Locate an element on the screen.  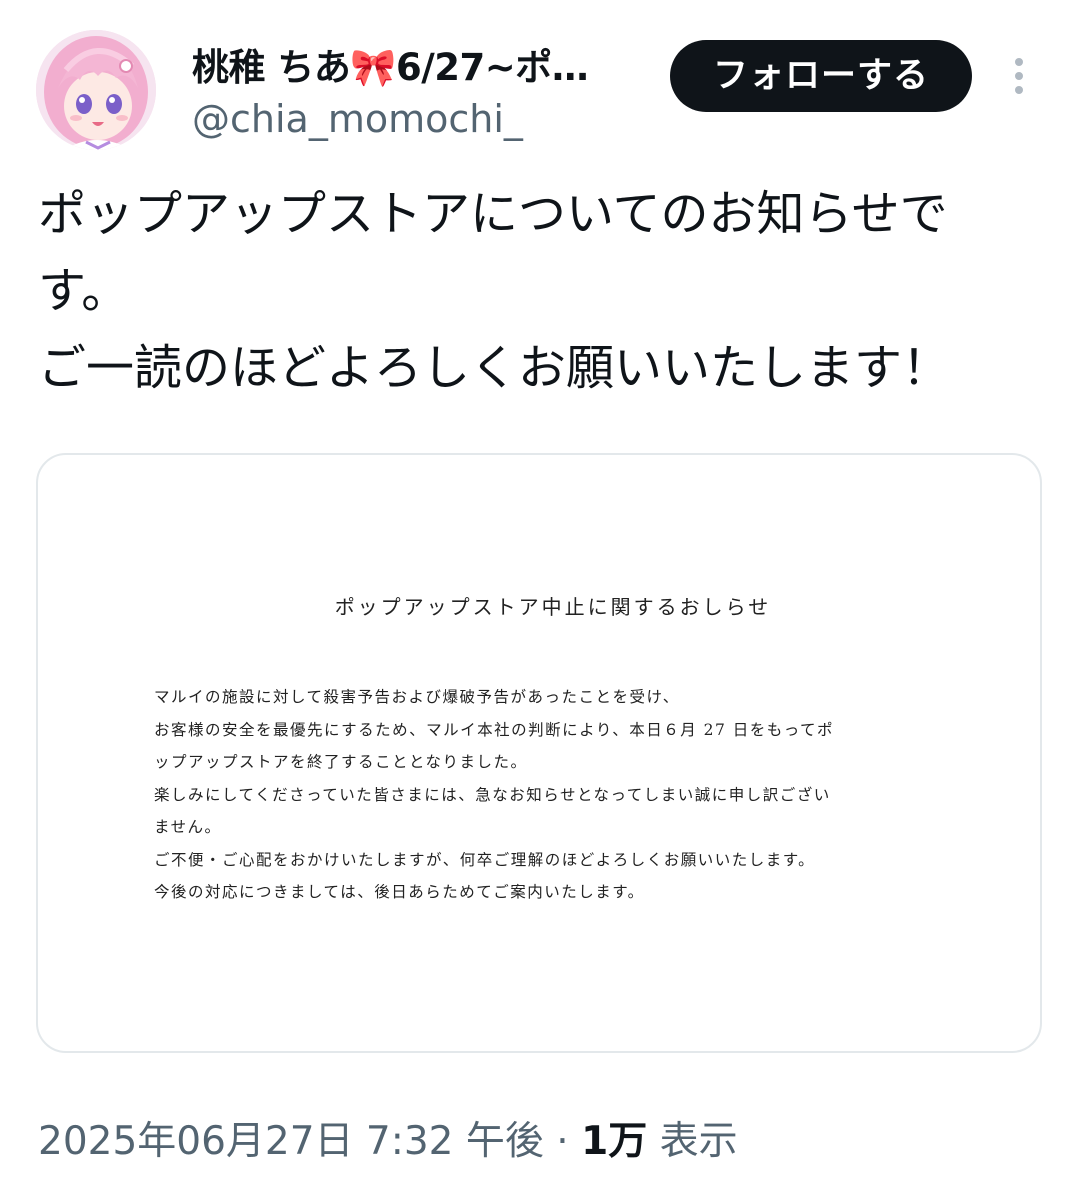
notice-line: ません。 is located at coordinates (188, 827).